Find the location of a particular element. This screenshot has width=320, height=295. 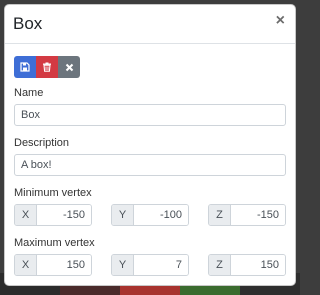

name-group: Name is located at coordinates (150, 106).